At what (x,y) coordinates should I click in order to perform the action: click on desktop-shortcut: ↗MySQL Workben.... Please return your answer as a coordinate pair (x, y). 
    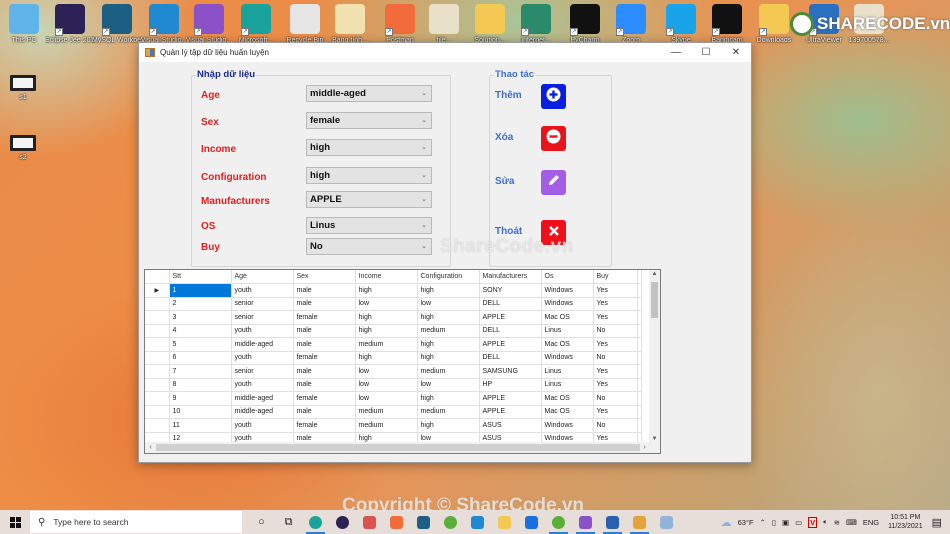
    Looking at the image, I should click on (117, 24).